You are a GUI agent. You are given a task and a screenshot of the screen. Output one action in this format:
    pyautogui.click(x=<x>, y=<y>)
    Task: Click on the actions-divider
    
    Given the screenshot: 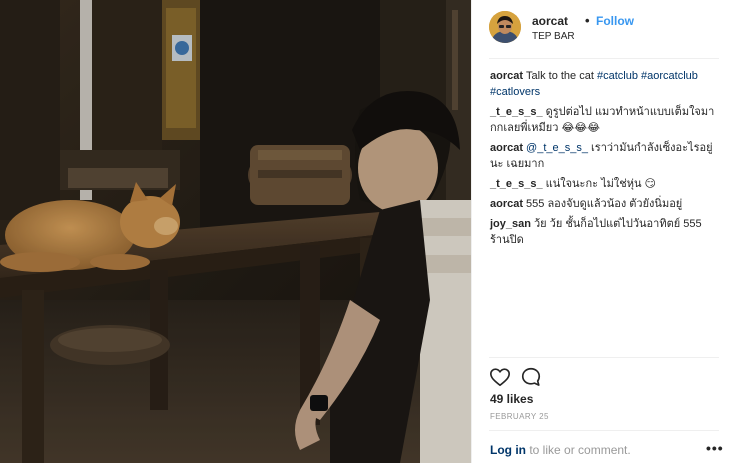 What is the action you would take?
    pyautogui.click(x=604, y=357)
    